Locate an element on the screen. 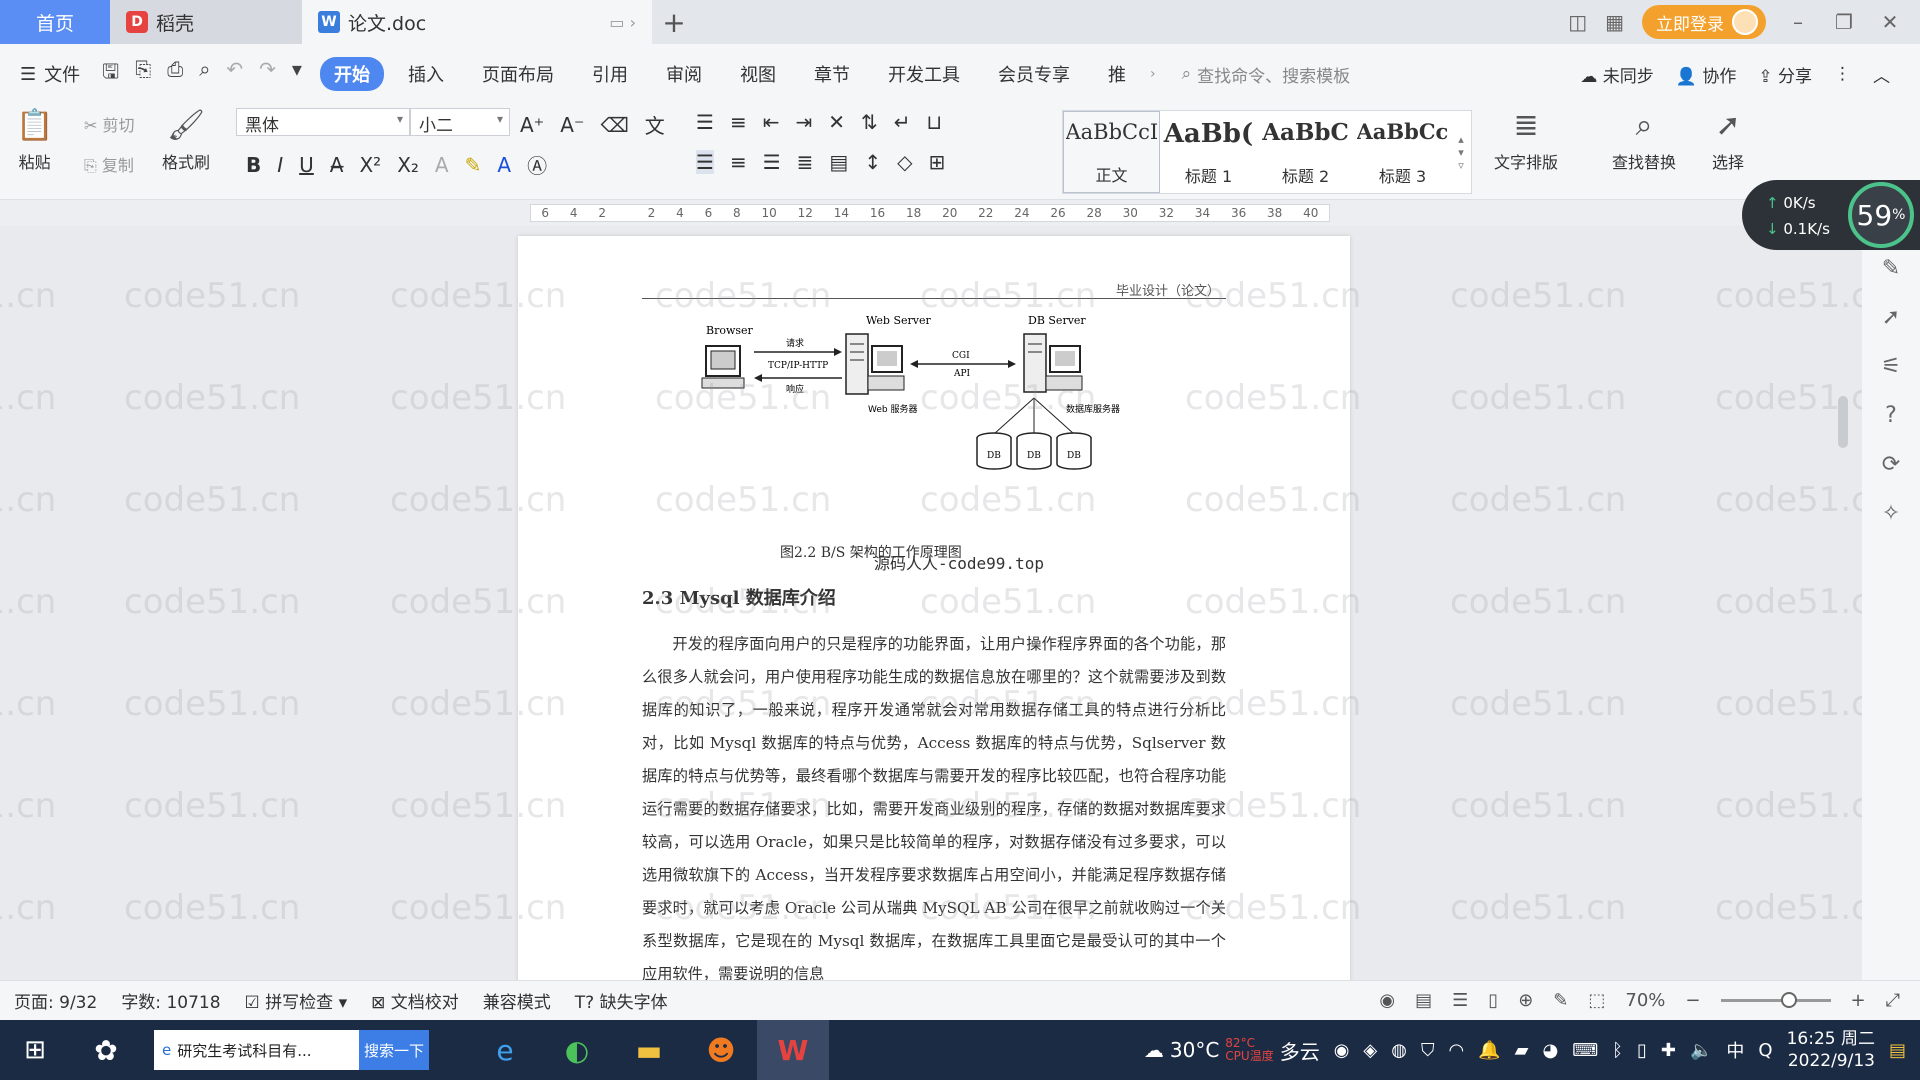 The image size is (1920, 1080). layout-toggle-icon: ◫ is located at coordinates (1577, 22).